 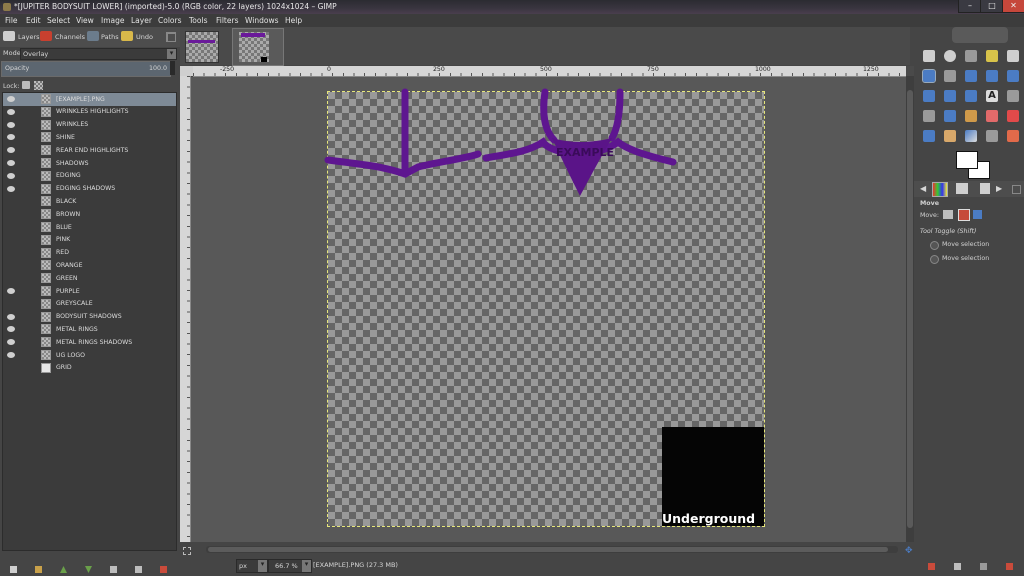 What do you see at coordinates (950, 116) in the screenshot?
I see `perspective-icon` at bounding box center [950, 116].